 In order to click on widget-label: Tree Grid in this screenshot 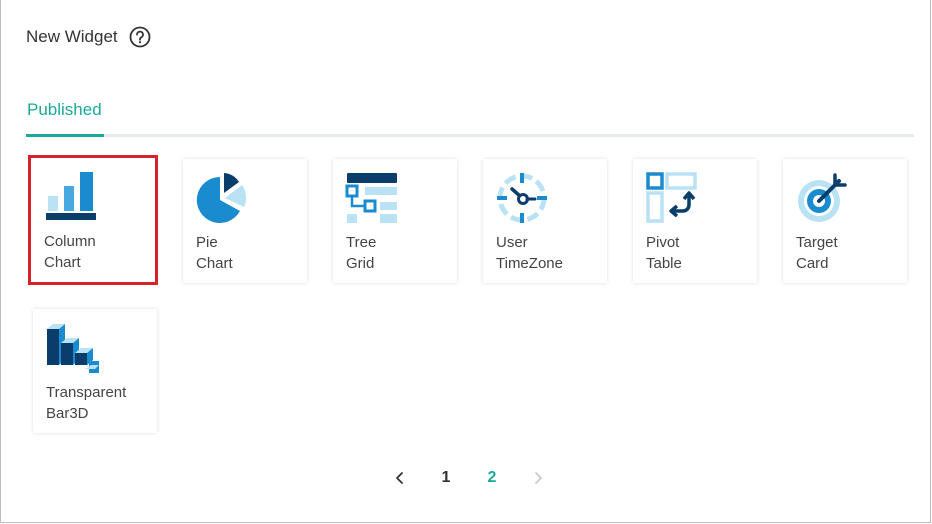, I will do `click(361, 253)`.